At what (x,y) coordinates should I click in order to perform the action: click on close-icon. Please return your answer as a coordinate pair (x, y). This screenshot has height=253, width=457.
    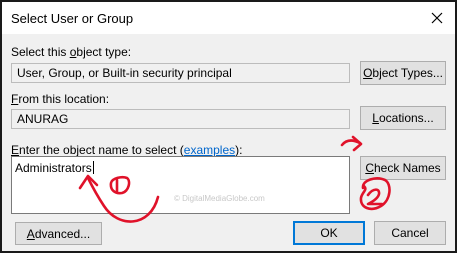
    Looking at the image, I should click on (437, 18).